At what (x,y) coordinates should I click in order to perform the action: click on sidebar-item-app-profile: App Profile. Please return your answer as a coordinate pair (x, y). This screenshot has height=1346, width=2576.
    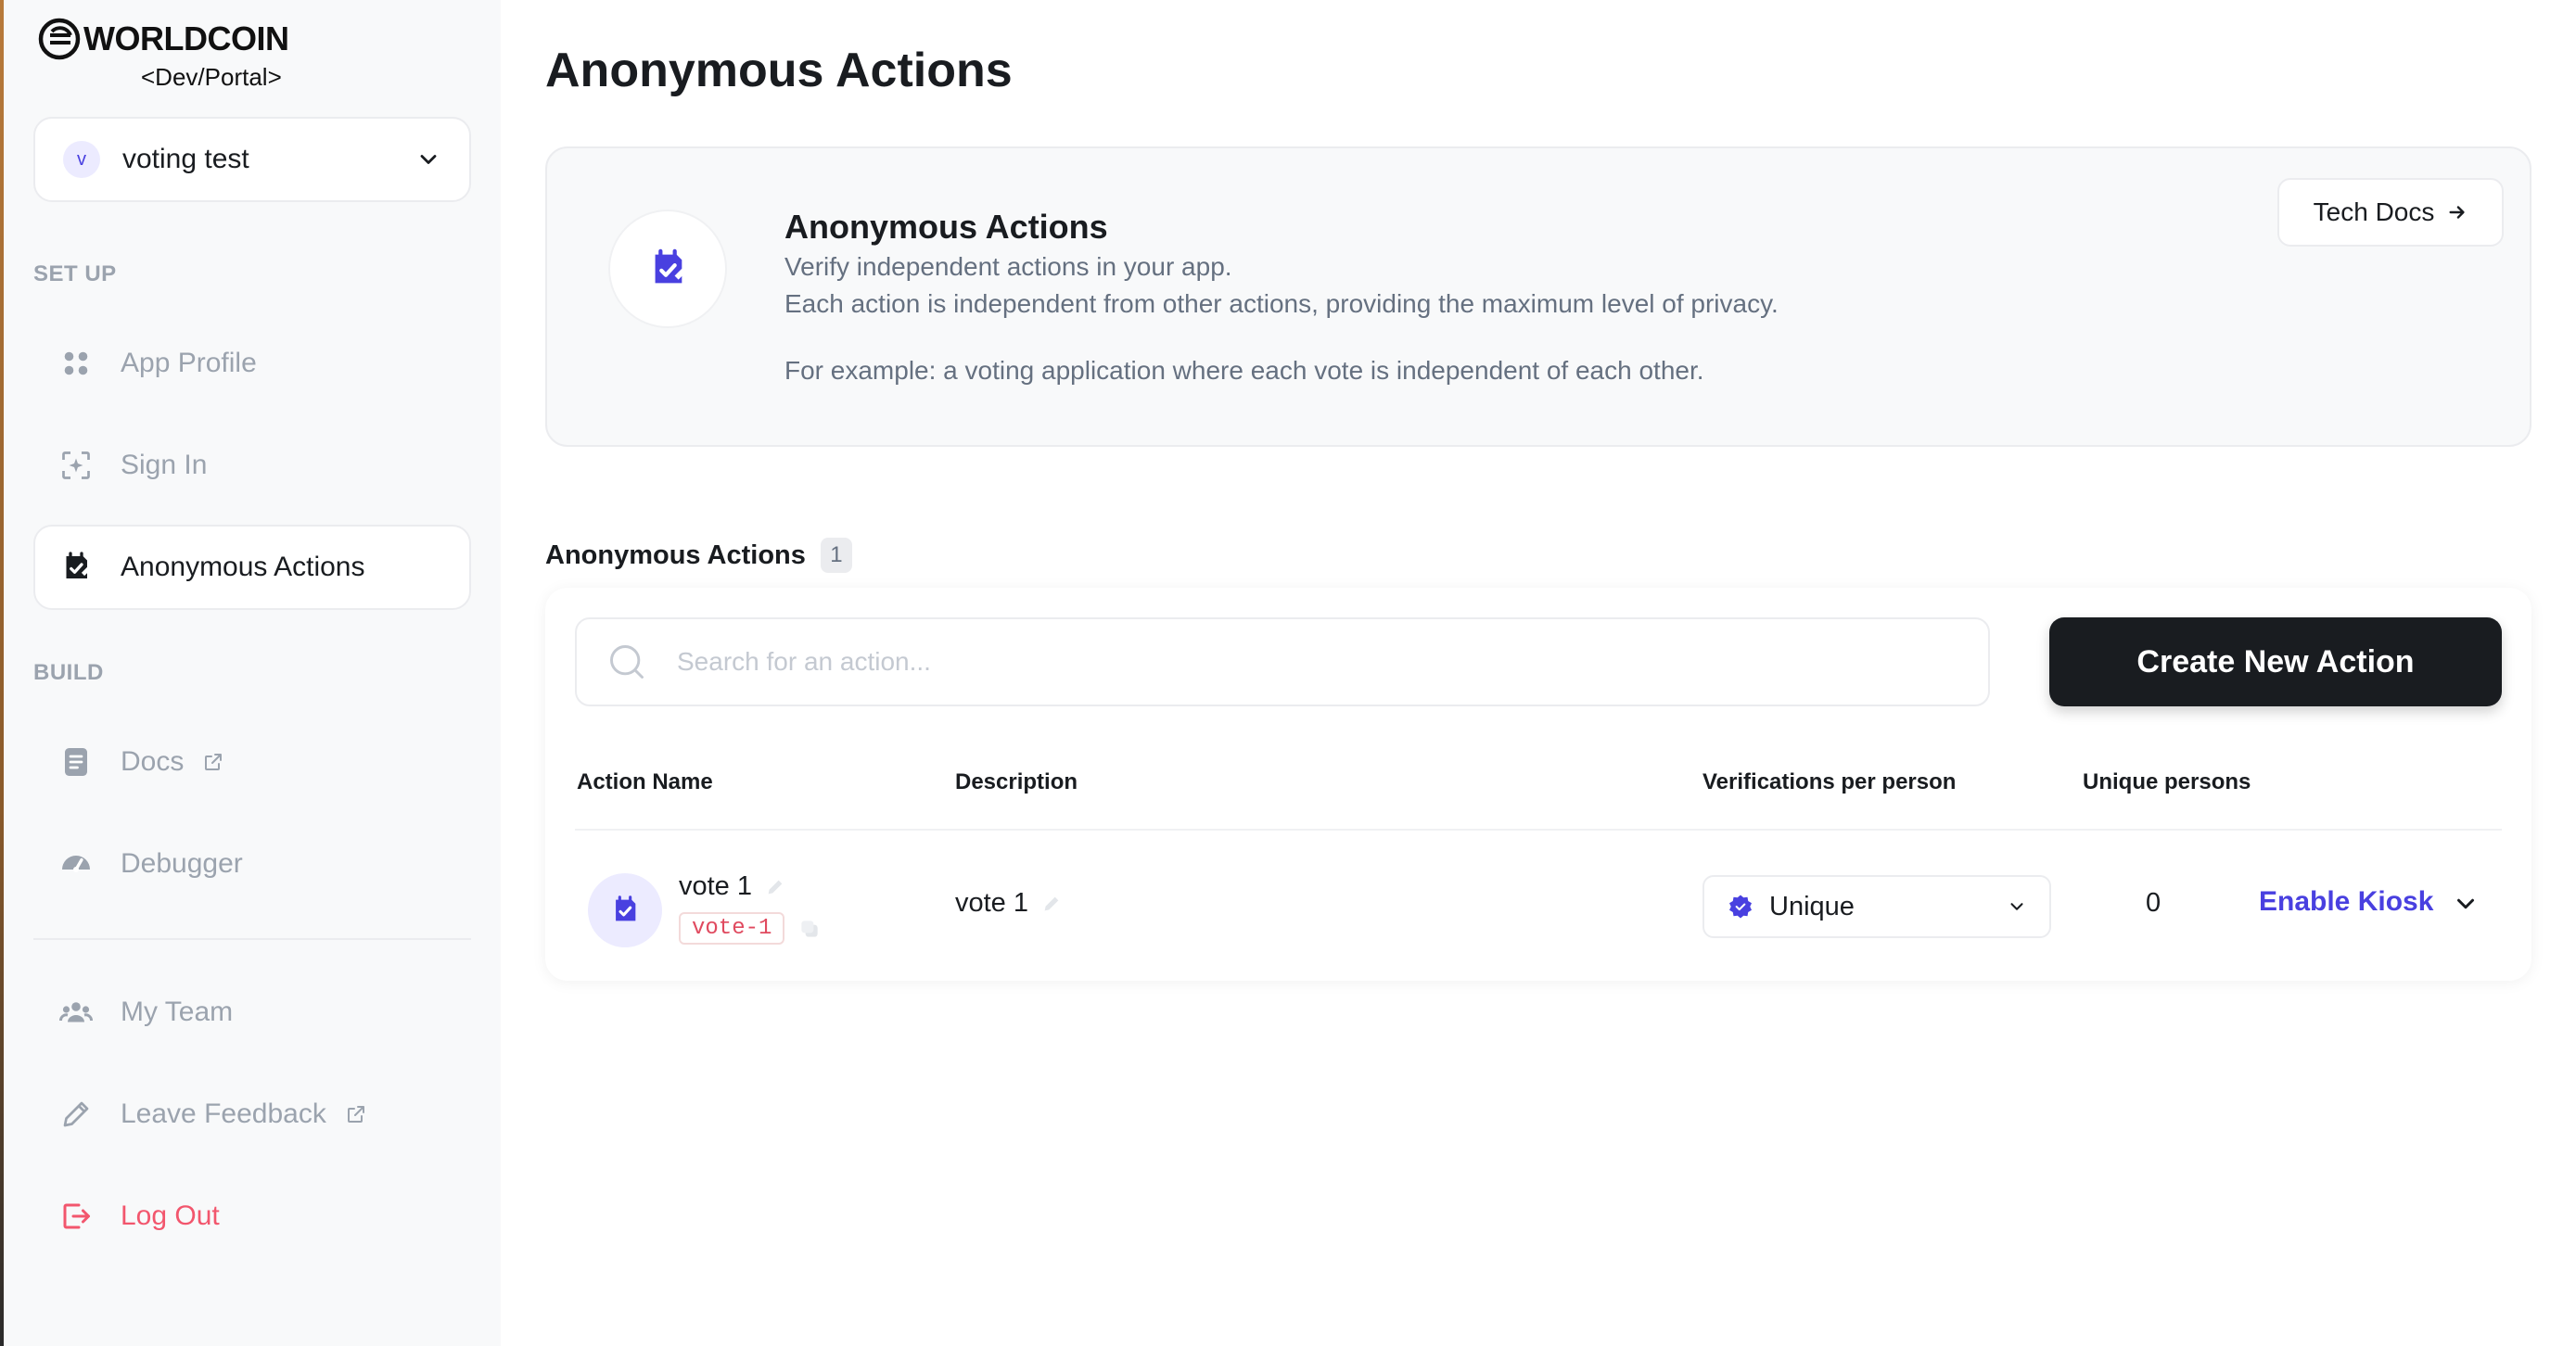
    Looking at the image, I should click on (252, 363).